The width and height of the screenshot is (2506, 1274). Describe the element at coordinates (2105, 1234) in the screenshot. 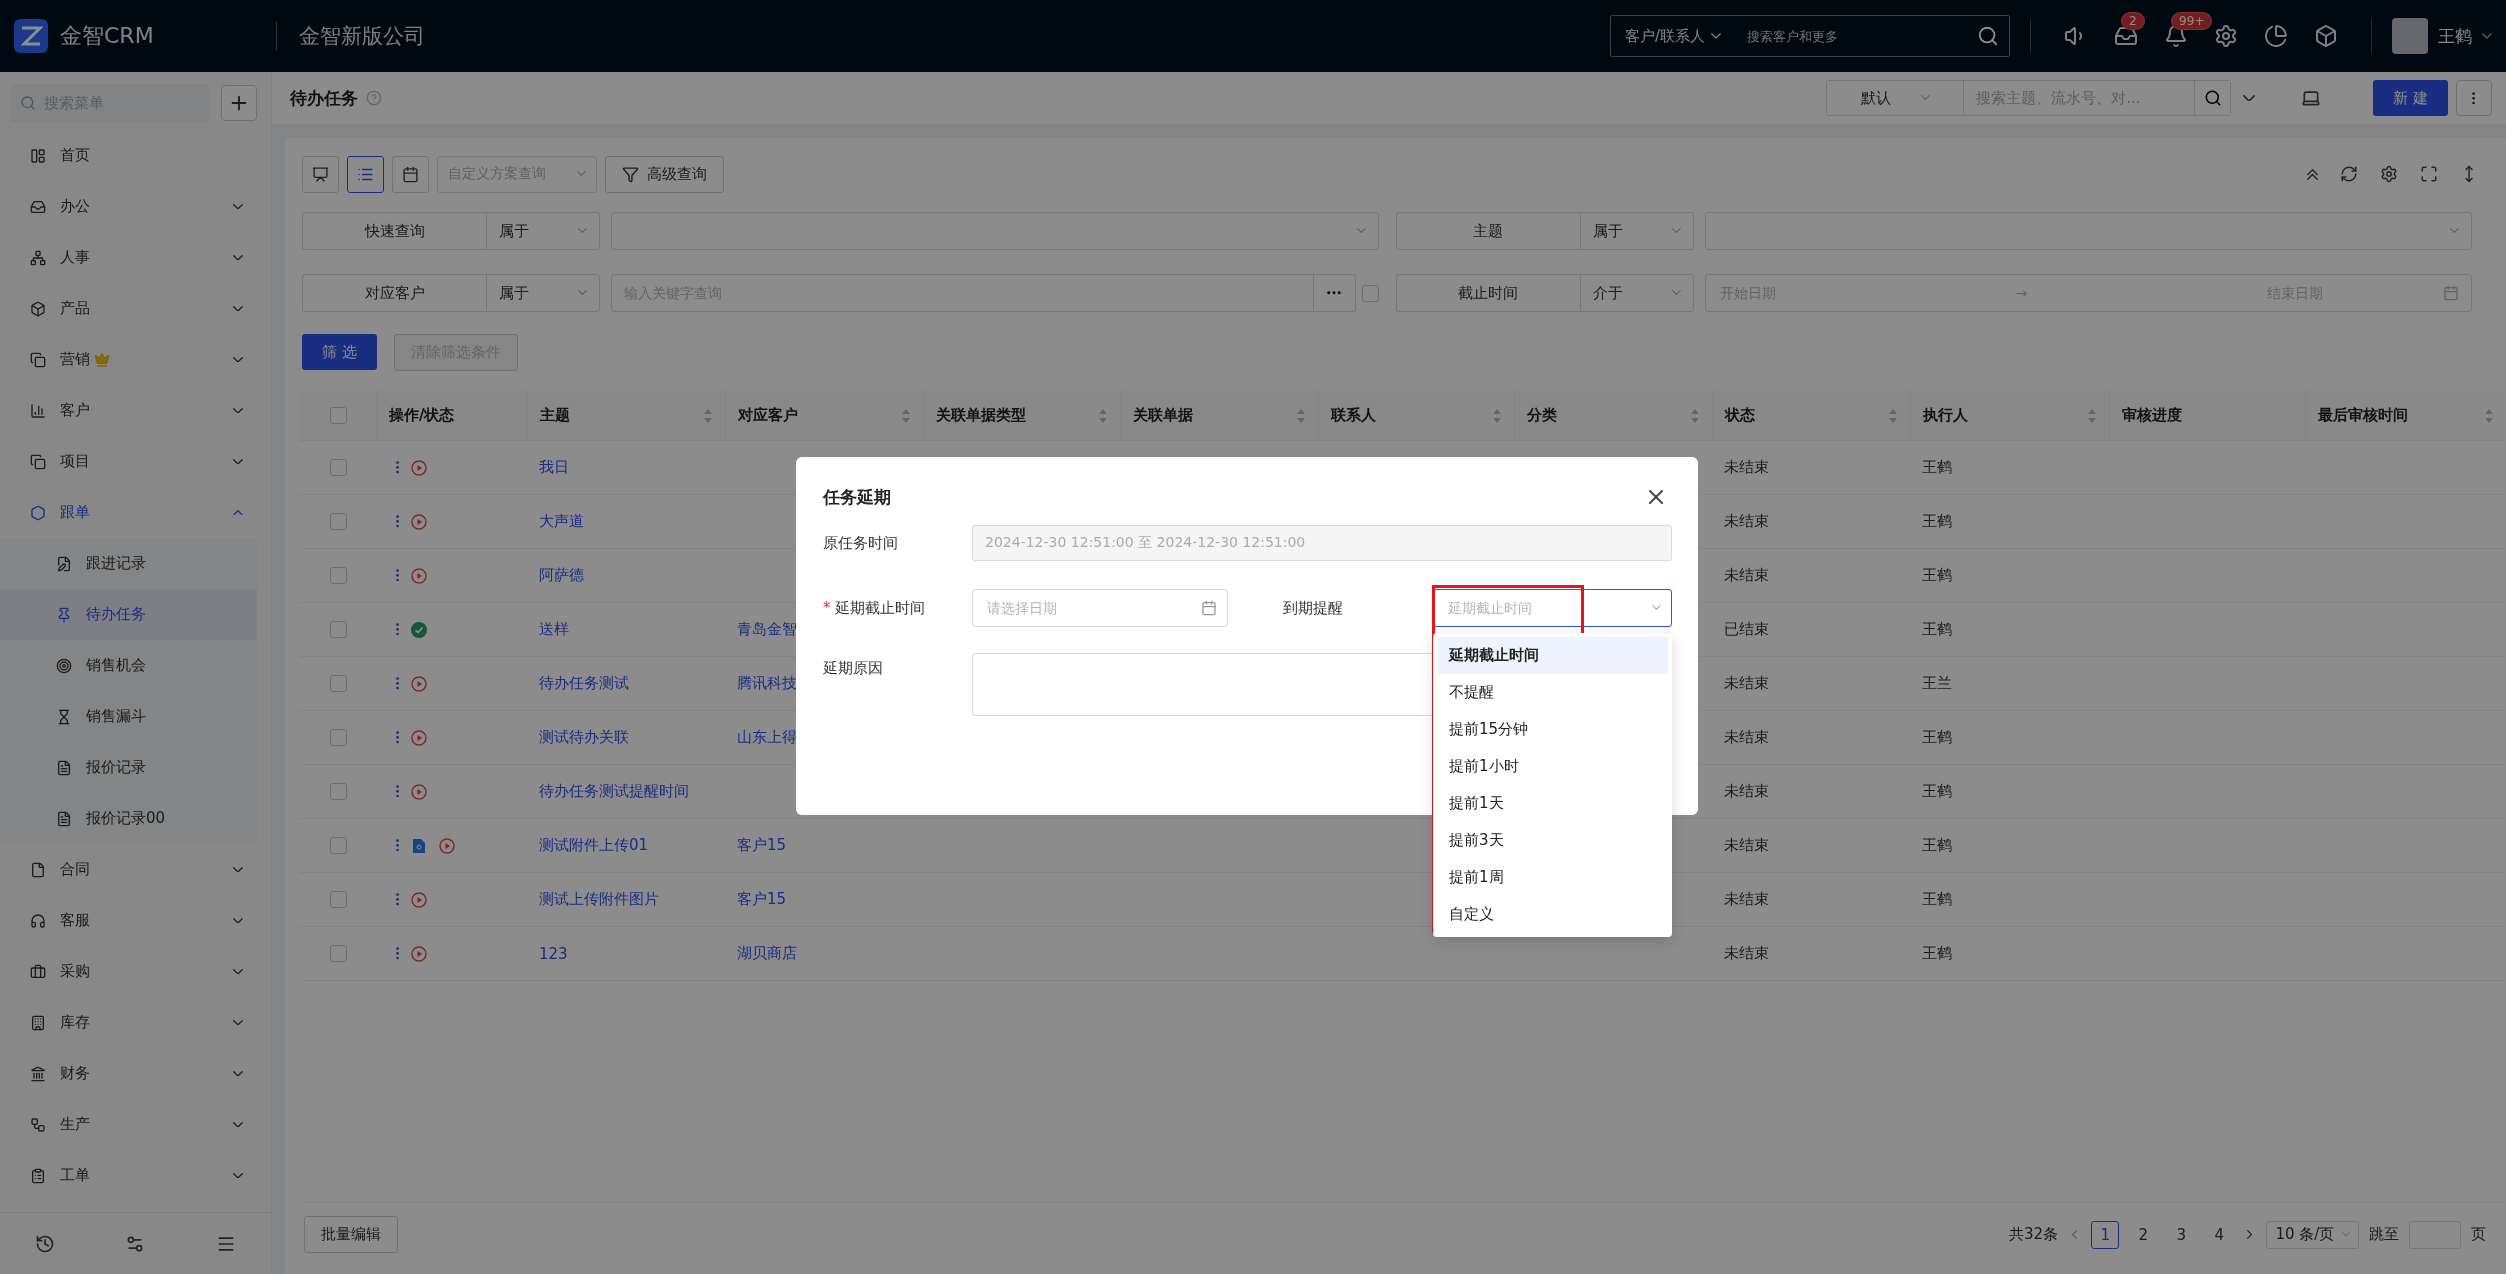

I see `page-button: 1` at that location.